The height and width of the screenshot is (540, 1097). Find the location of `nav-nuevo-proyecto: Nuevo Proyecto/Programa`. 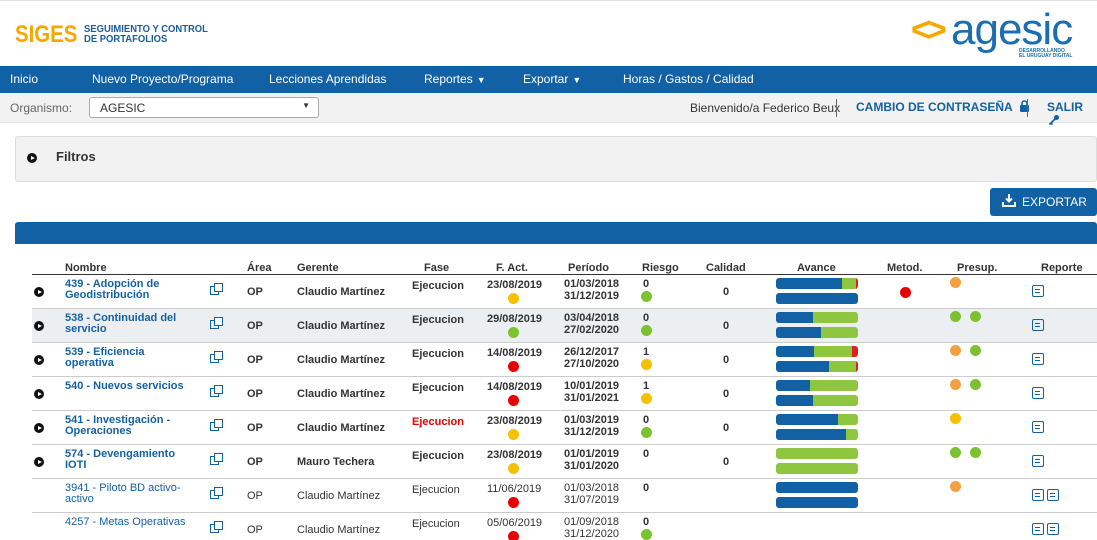

nav-nuevo-proyecto: Nuevo Proyecto/Programa is located at coordinates (162, 79).